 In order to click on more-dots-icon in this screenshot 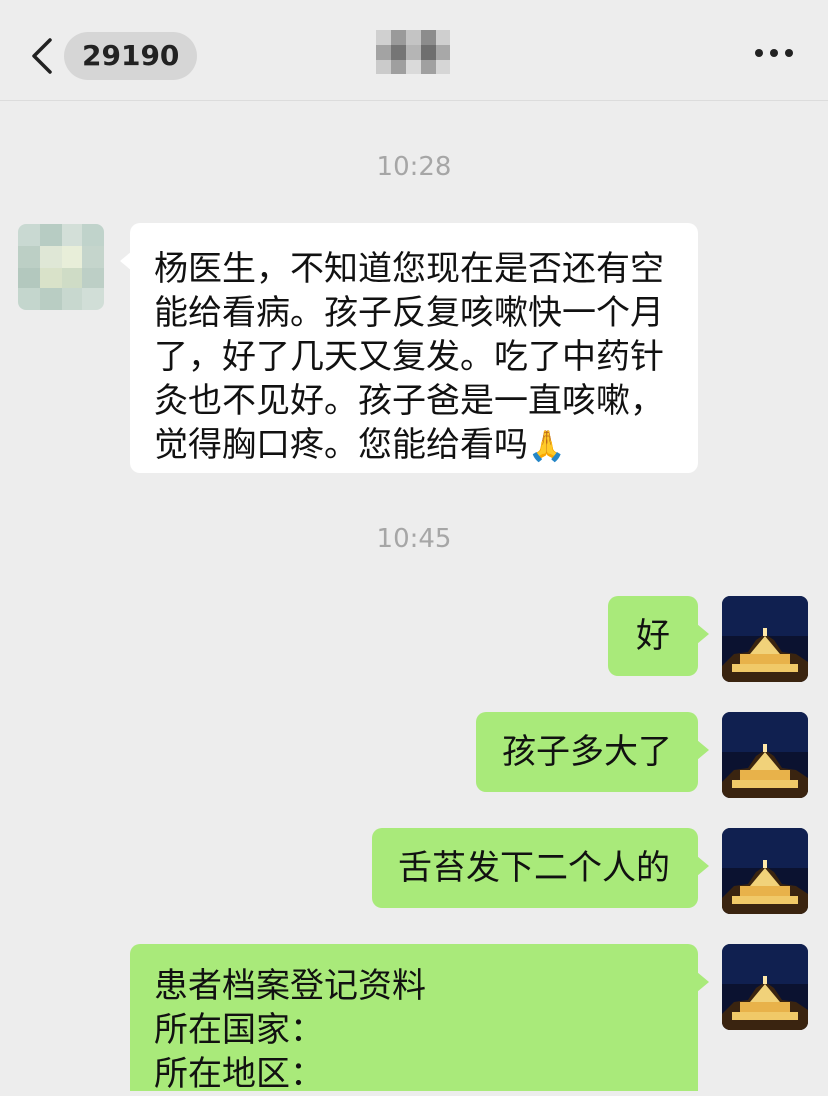, I will do `click(774, 53)`.